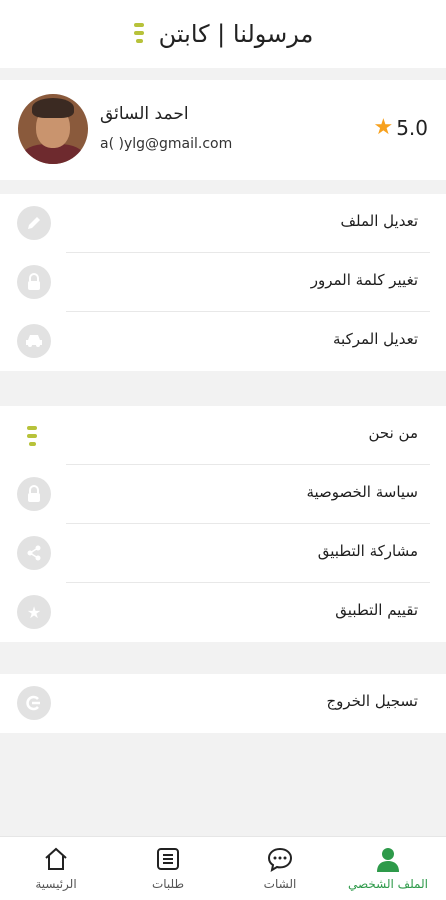 The width and height of the screenshot is (446, 900). Describe the element at coordinates (388, 884) in the screenshot. I see `nav-label: الملف الشخصي` at that location.